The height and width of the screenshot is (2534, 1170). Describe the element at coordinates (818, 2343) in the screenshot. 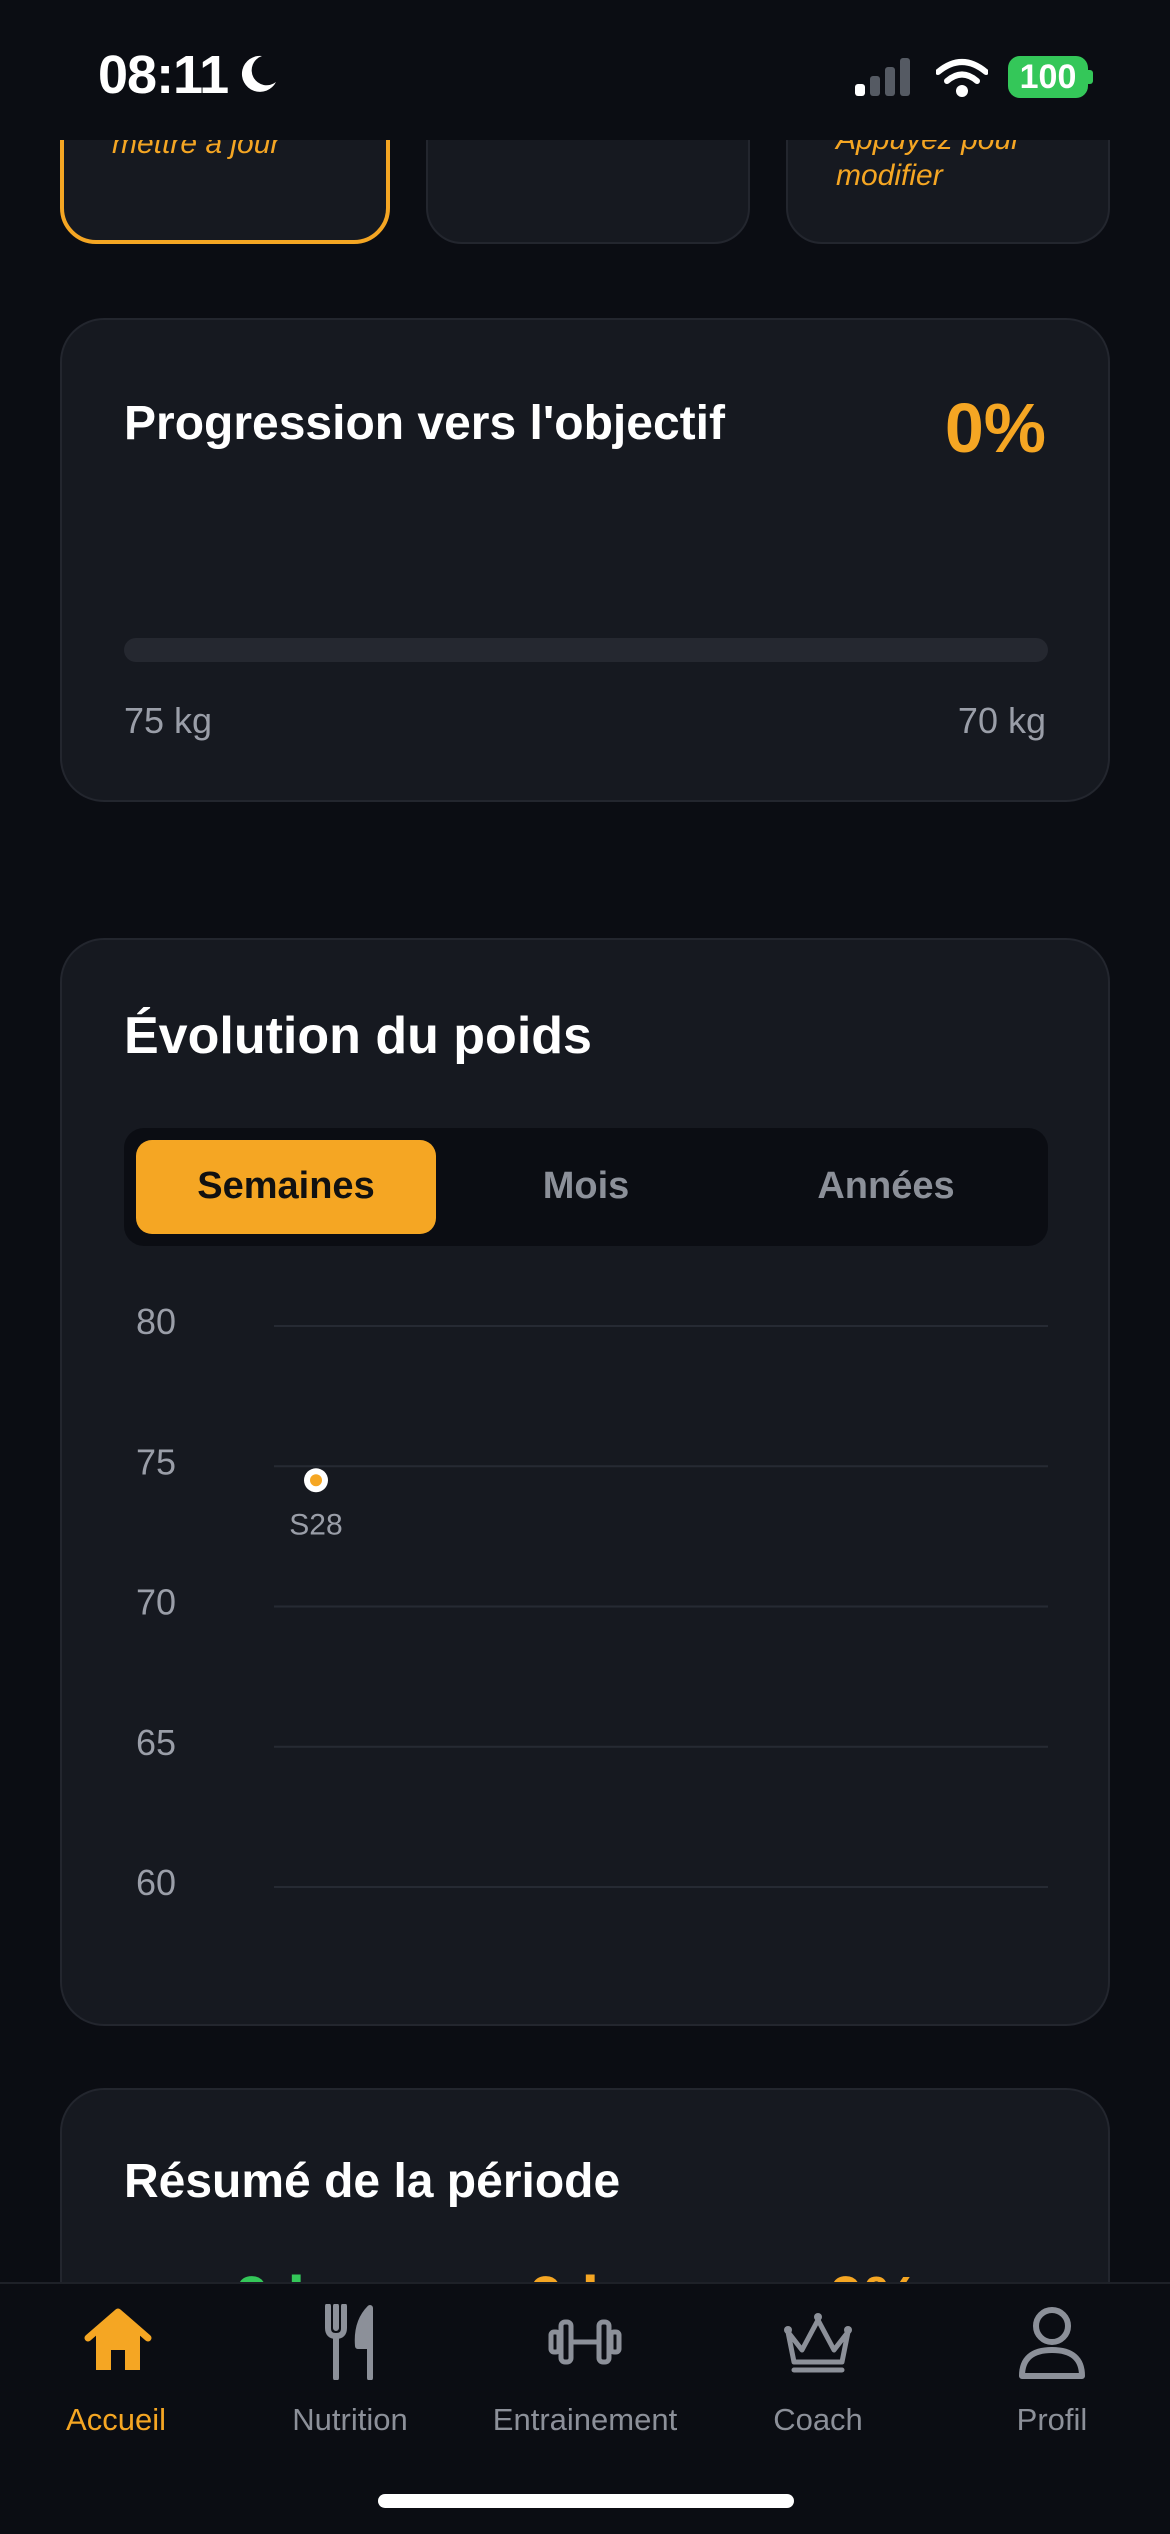

I see `crown-icon` at that location.